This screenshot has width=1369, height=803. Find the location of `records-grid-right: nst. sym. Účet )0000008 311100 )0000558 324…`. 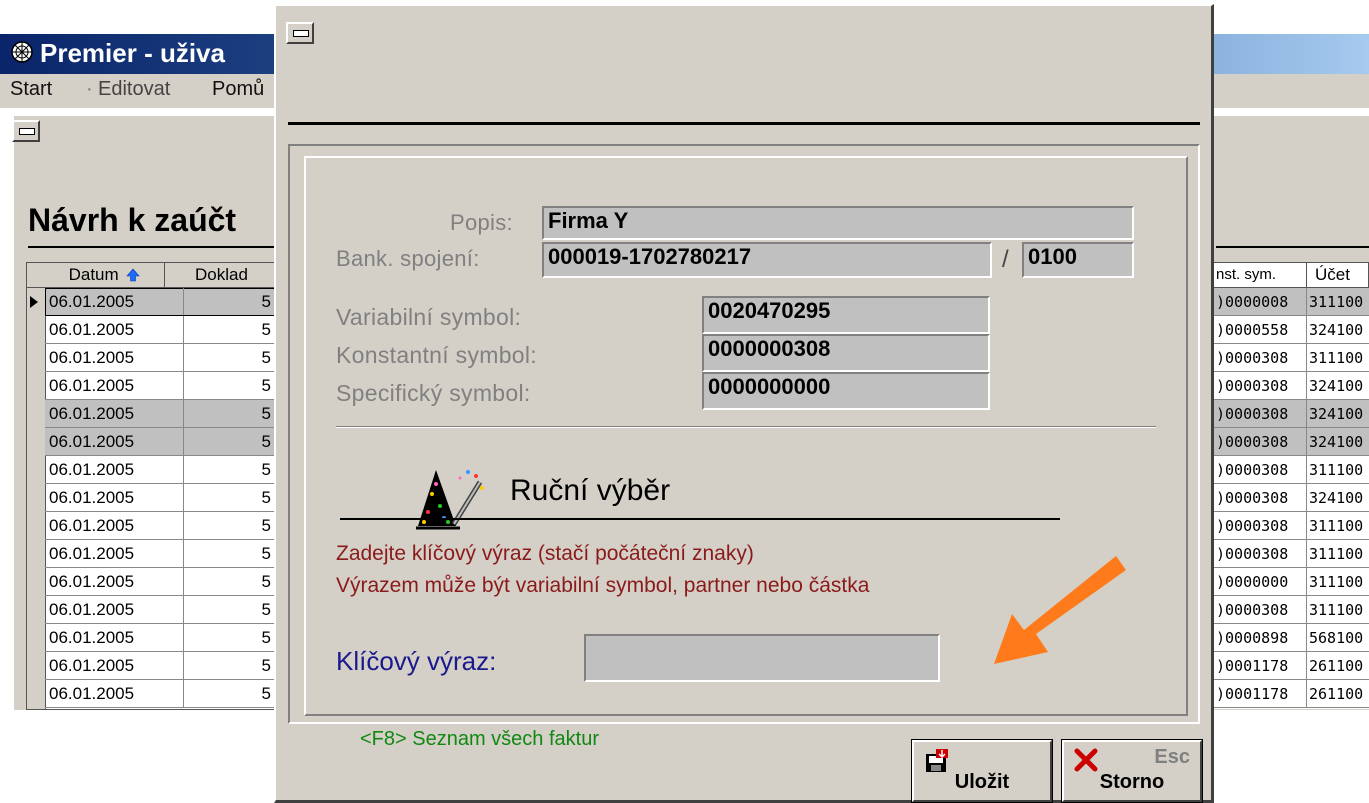

records-grid-right: nst. sym. Účet )0000008 311100 )0000558 324… is located at coordinates (1291, 485).